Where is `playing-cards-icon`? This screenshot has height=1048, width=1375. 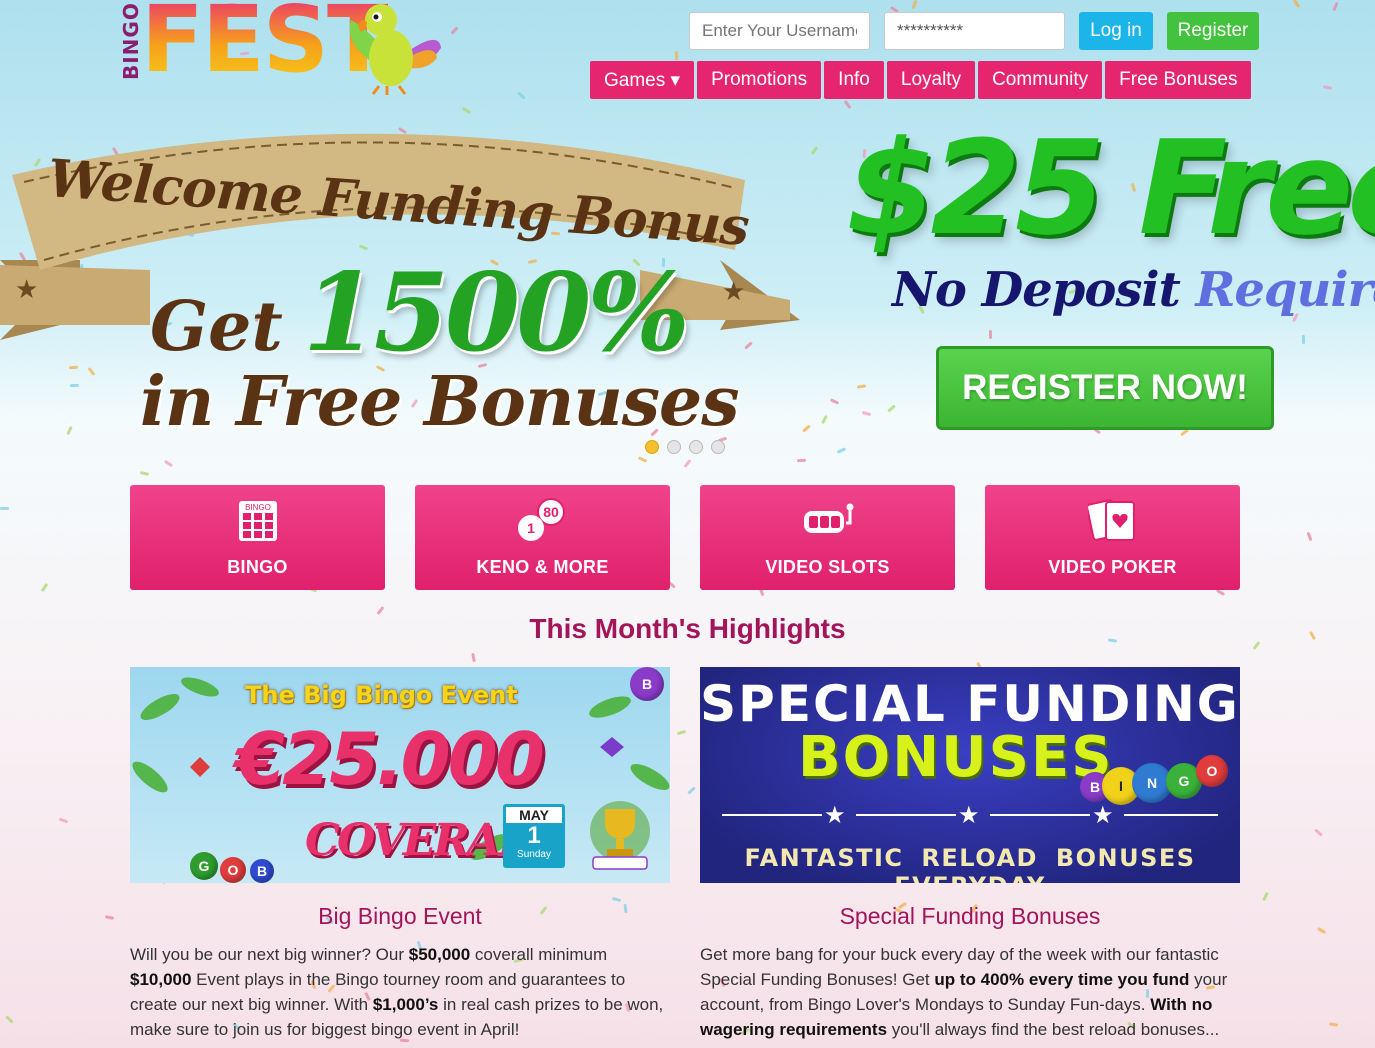
playing-cards-icon is located at coordinates (1111, 520).